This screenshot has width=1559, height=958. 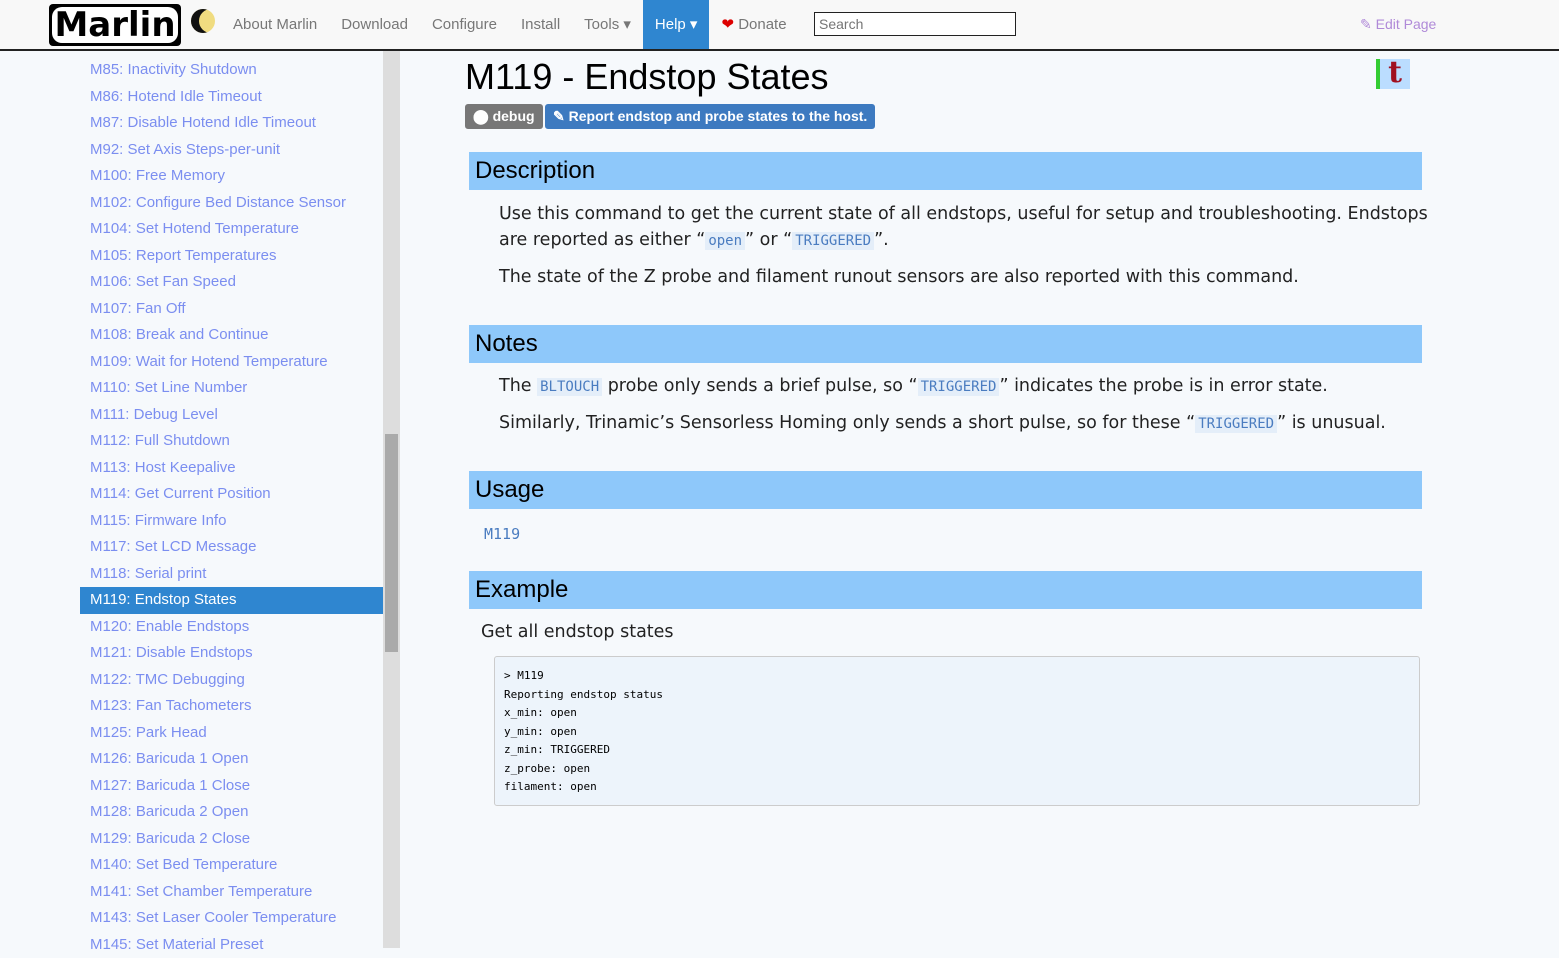 What do you see at coordinates (676, 24) in the screenshot?
I see `nav-help: Help ▾` at bounding box center [676, 24].